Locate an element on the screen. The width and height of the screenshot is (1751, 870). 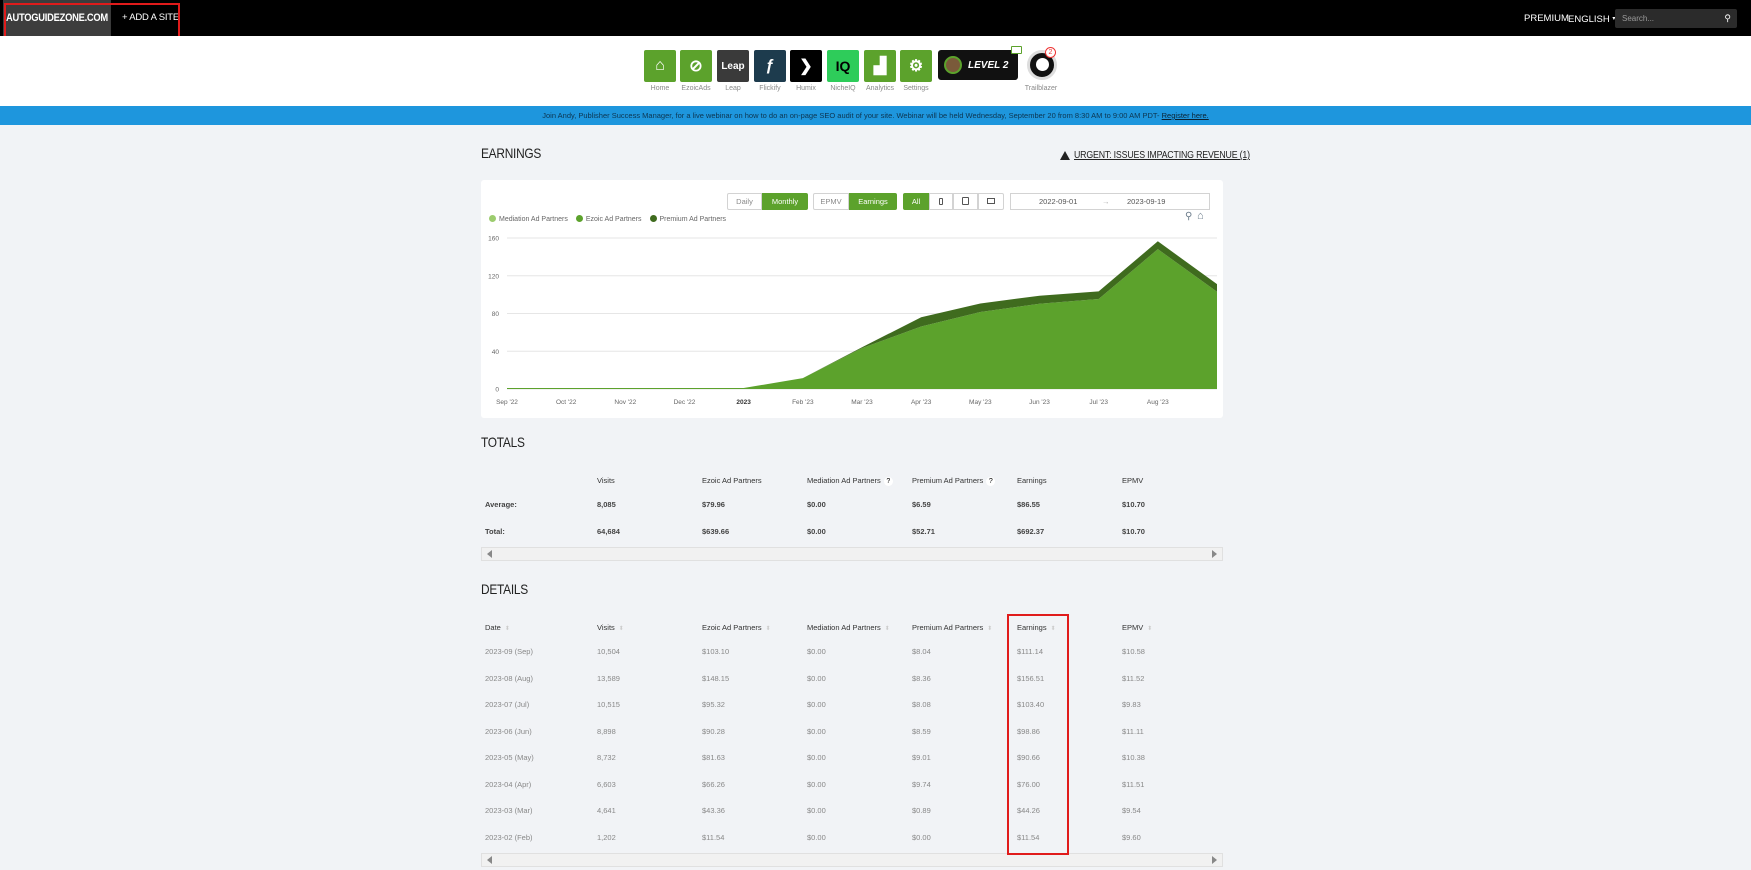
column-header: Date ⬍ is located at coordinates (497, 627).